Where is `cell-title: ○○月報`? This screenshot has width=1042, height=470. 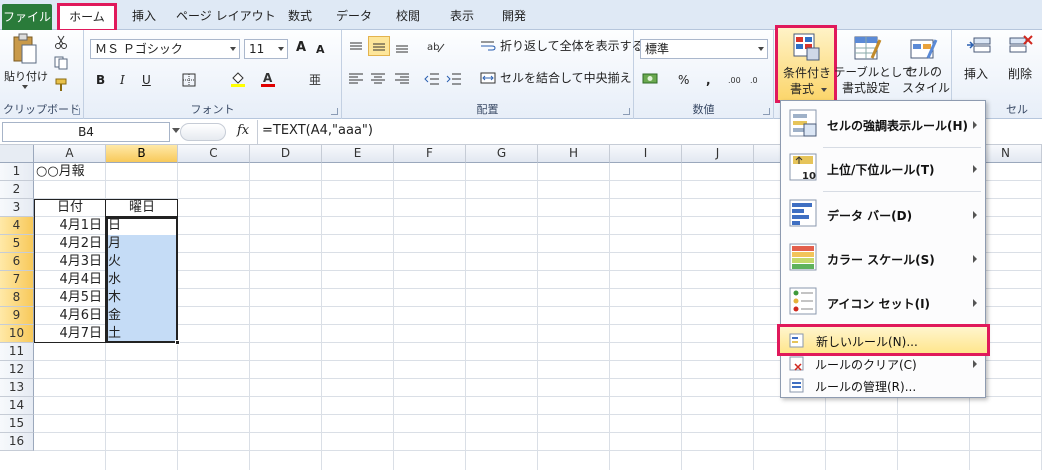
cell-title: ○○月報 is located at coordinates (96, 172).